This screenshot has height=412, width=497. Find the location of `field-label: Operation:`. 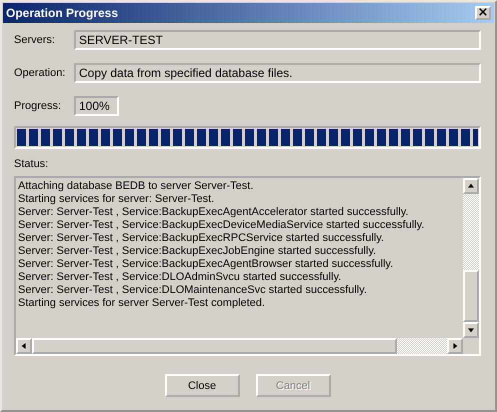

field-label: Operation: is located at coordinates (40, 73).